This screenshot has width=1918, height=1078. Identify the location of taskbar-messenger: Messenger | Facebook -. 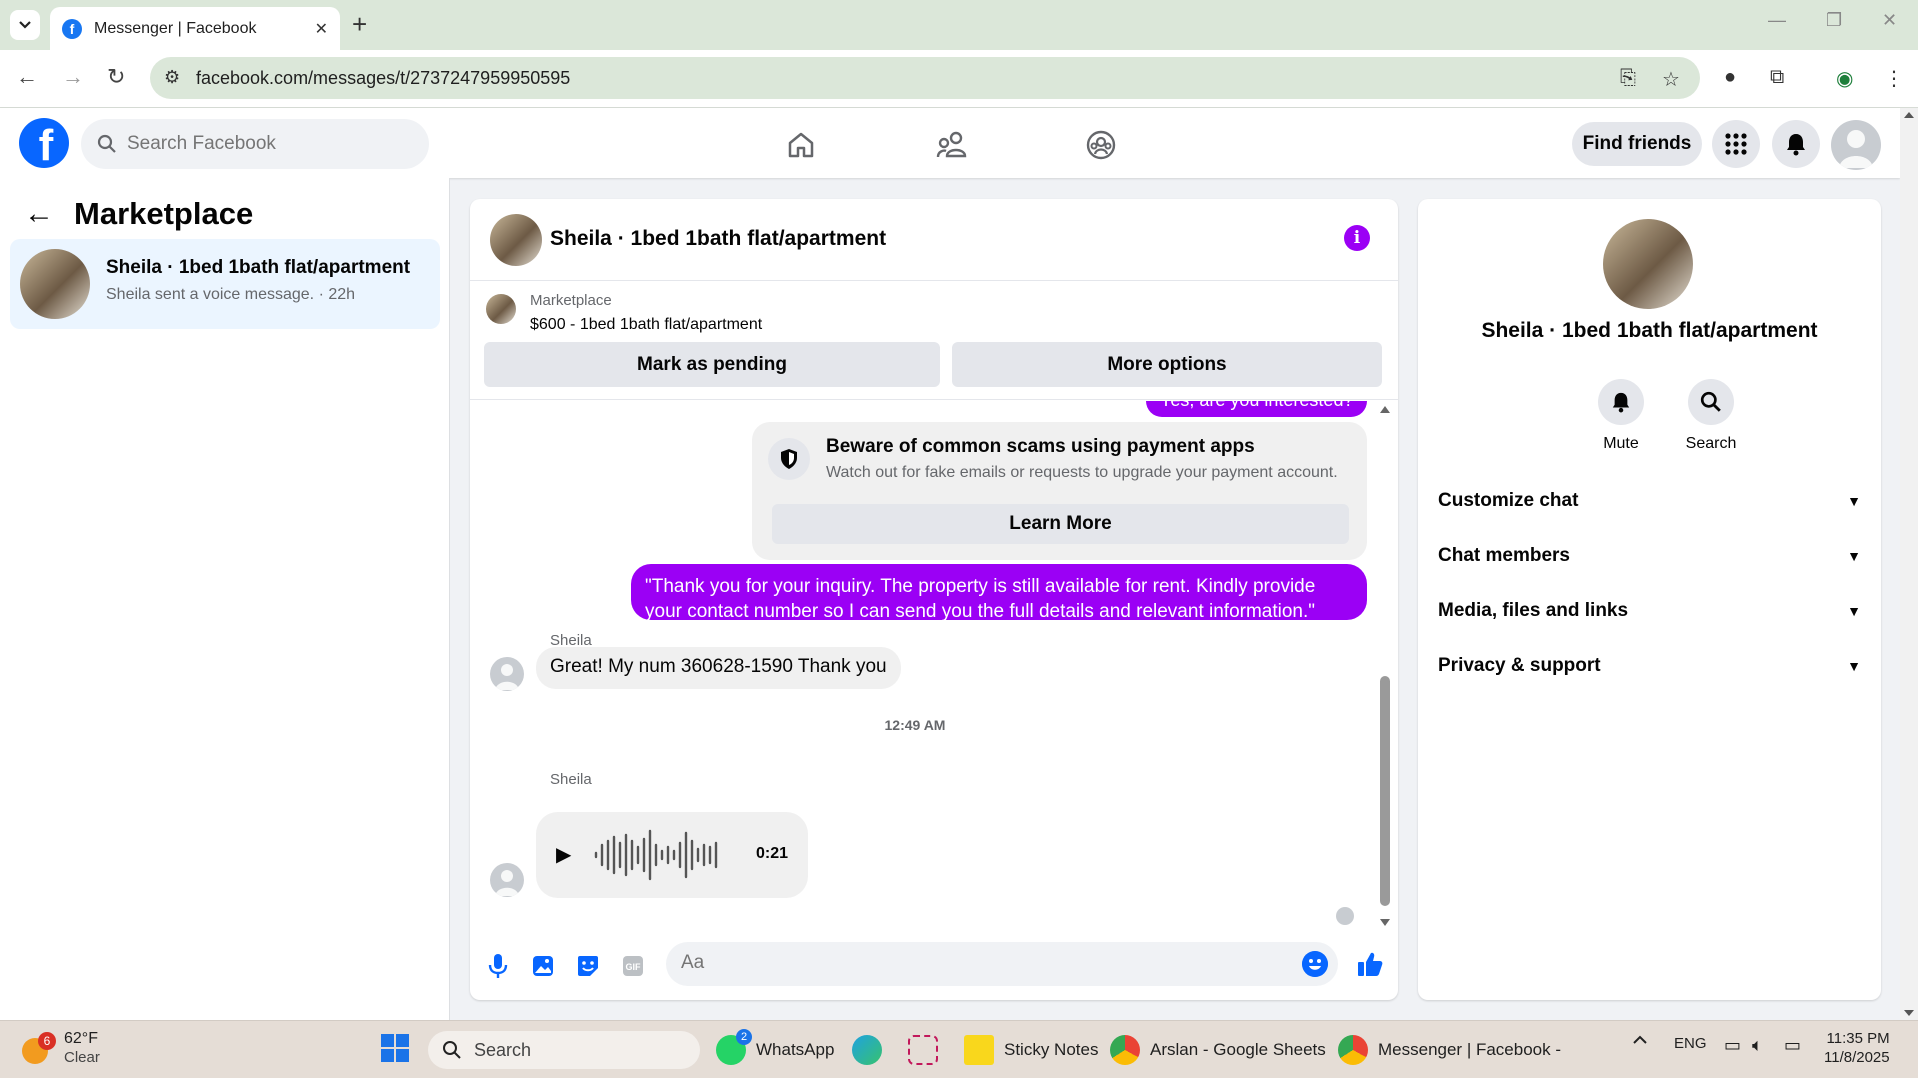
(1449, 1050).